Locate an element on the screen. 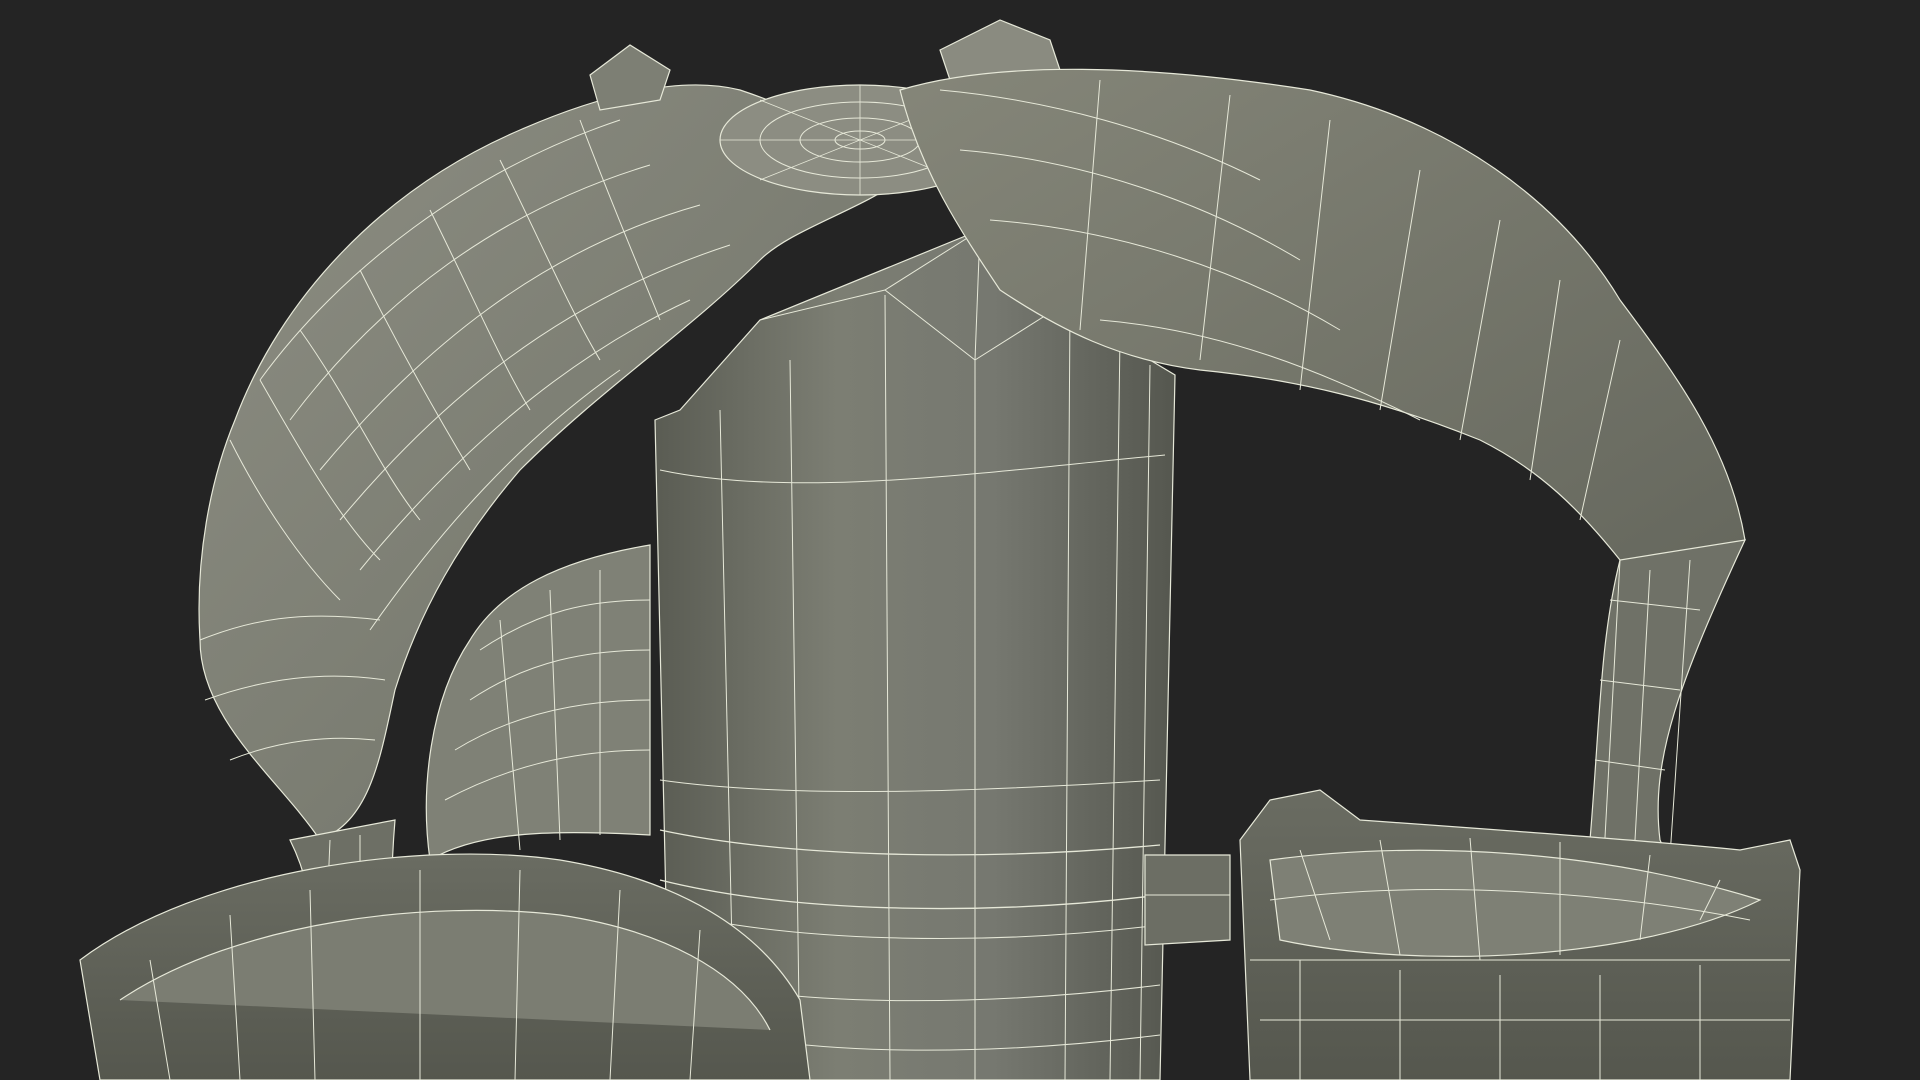 The height and width of the screenshot is (1080, 1920). connector-bar is located at coordinates (1187, 900).